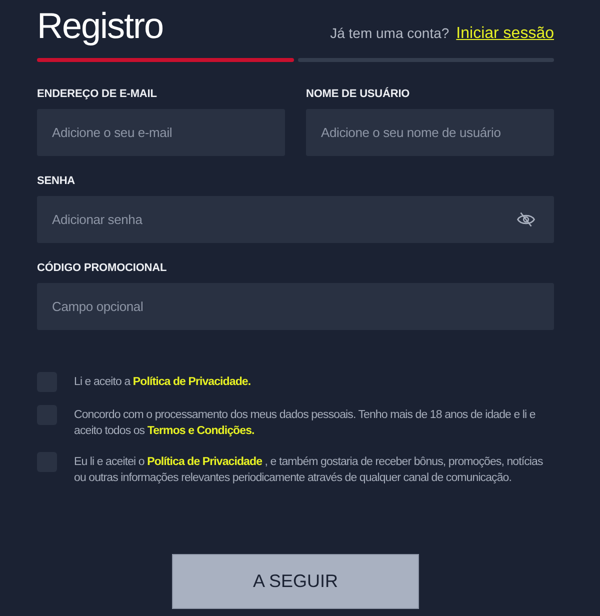 The image size is (600, 616). I want to click on document-link: Termos e Condições., so click(200, 431).